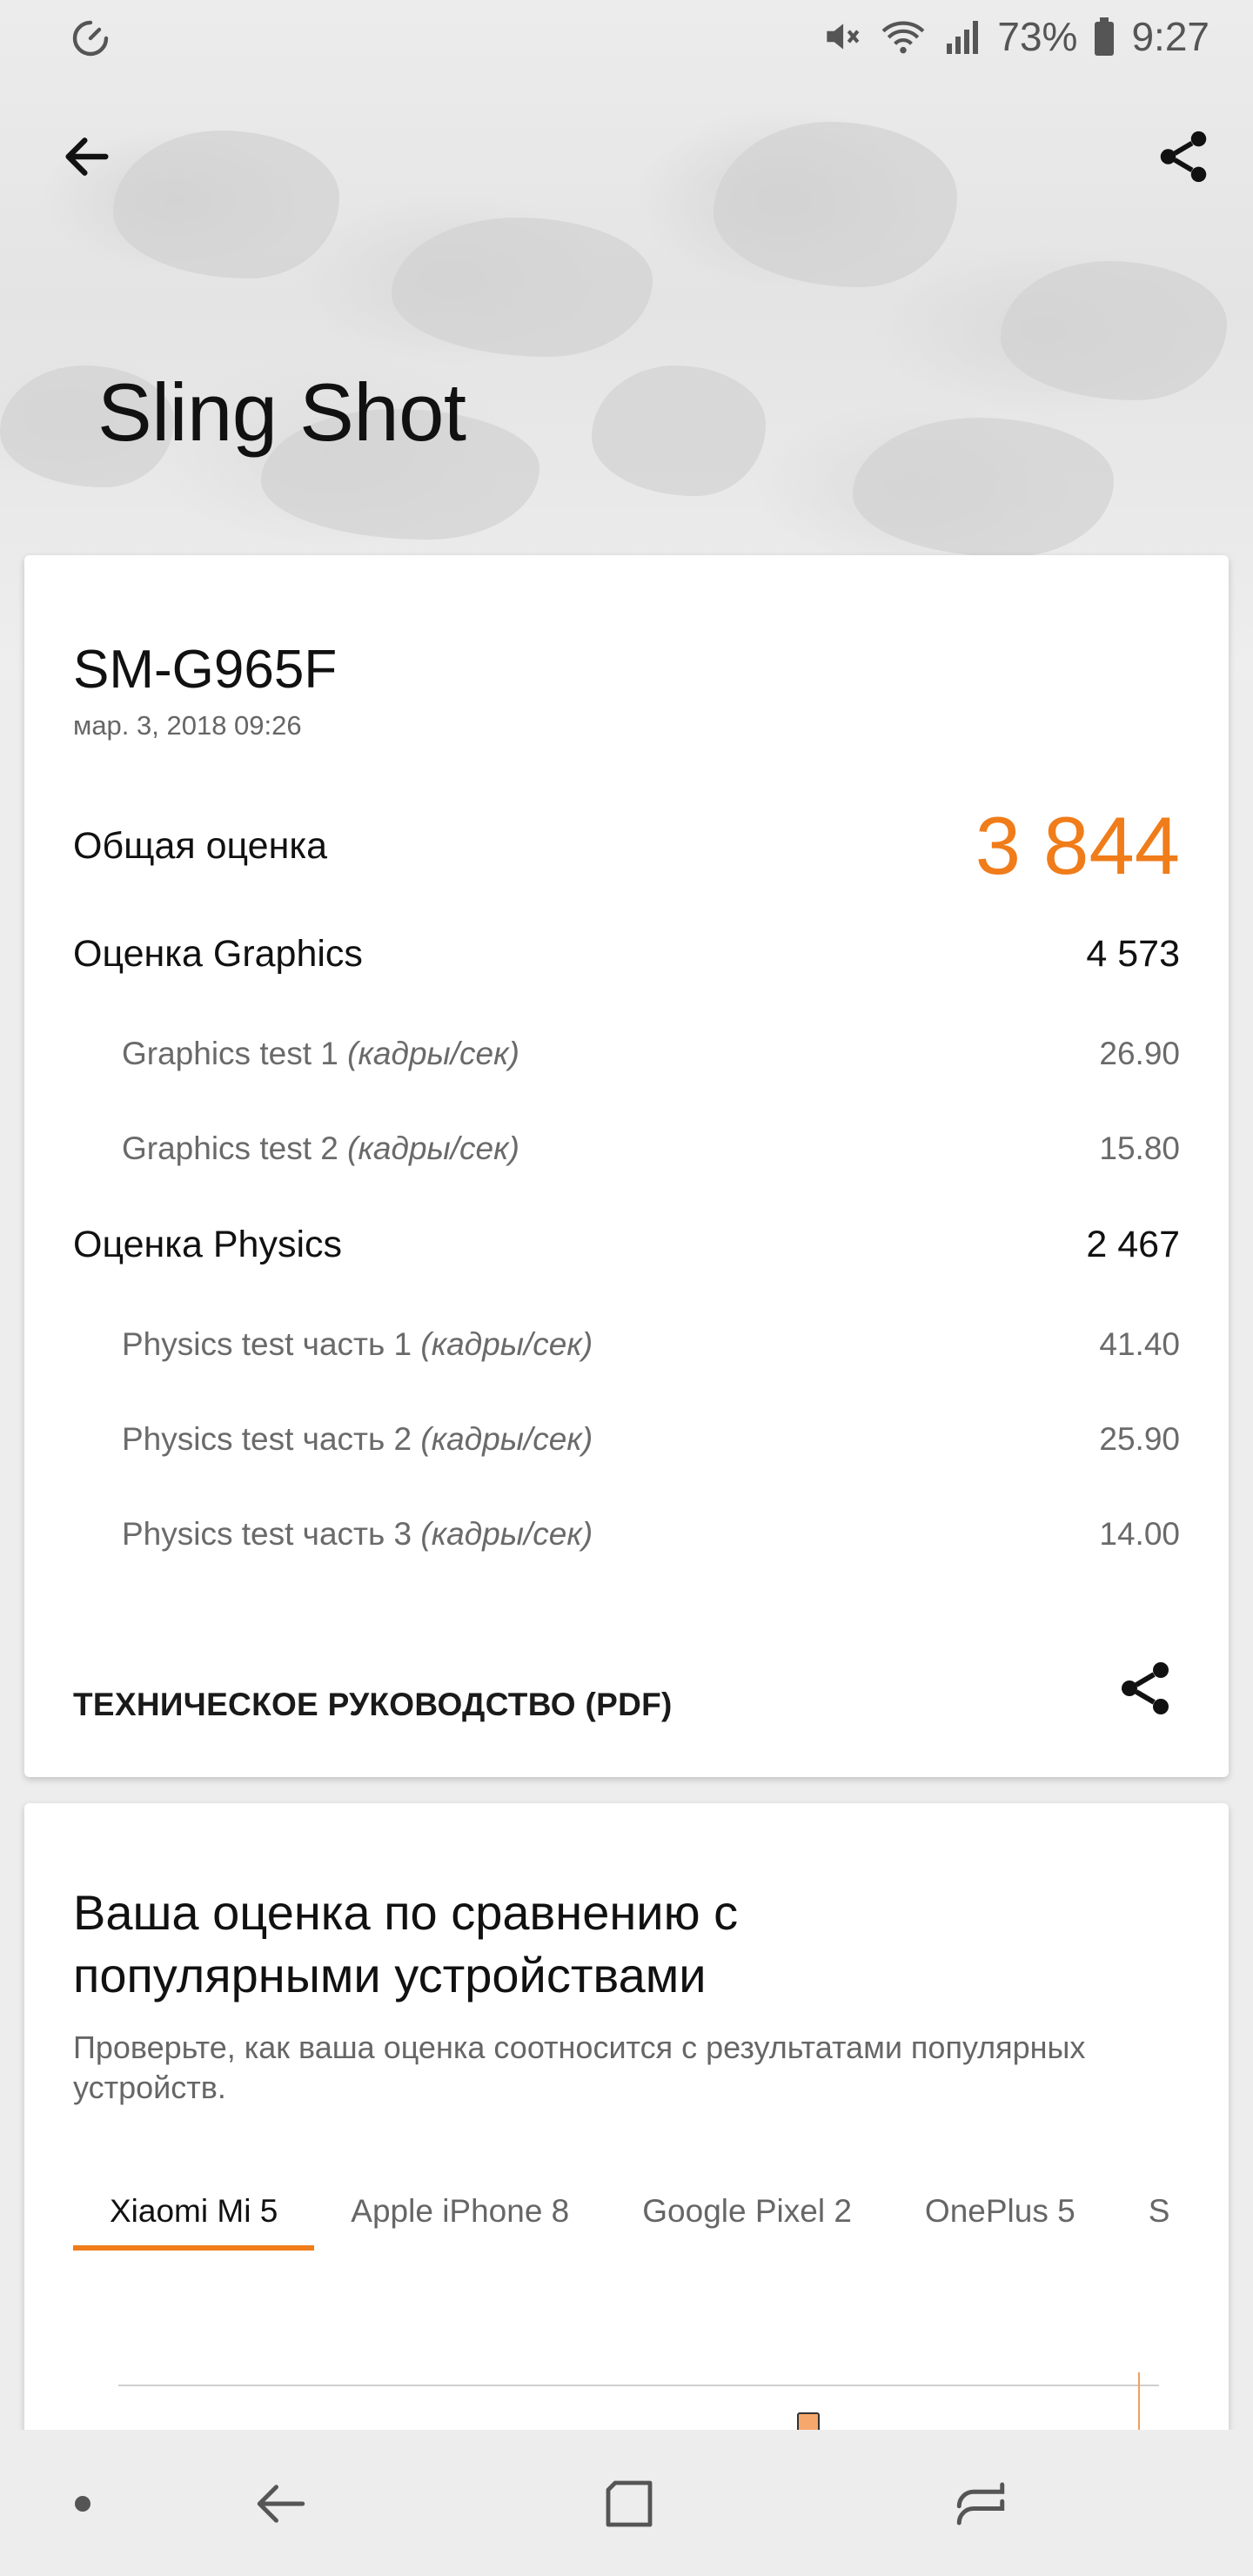 The width and height of the screenshot is (1253, 2576). What do you see at coordinates (747, 2229) in the screenshot?
I see `tab-google-pixel-2: Google Pixel 2` at bounding box center [747, 2229].